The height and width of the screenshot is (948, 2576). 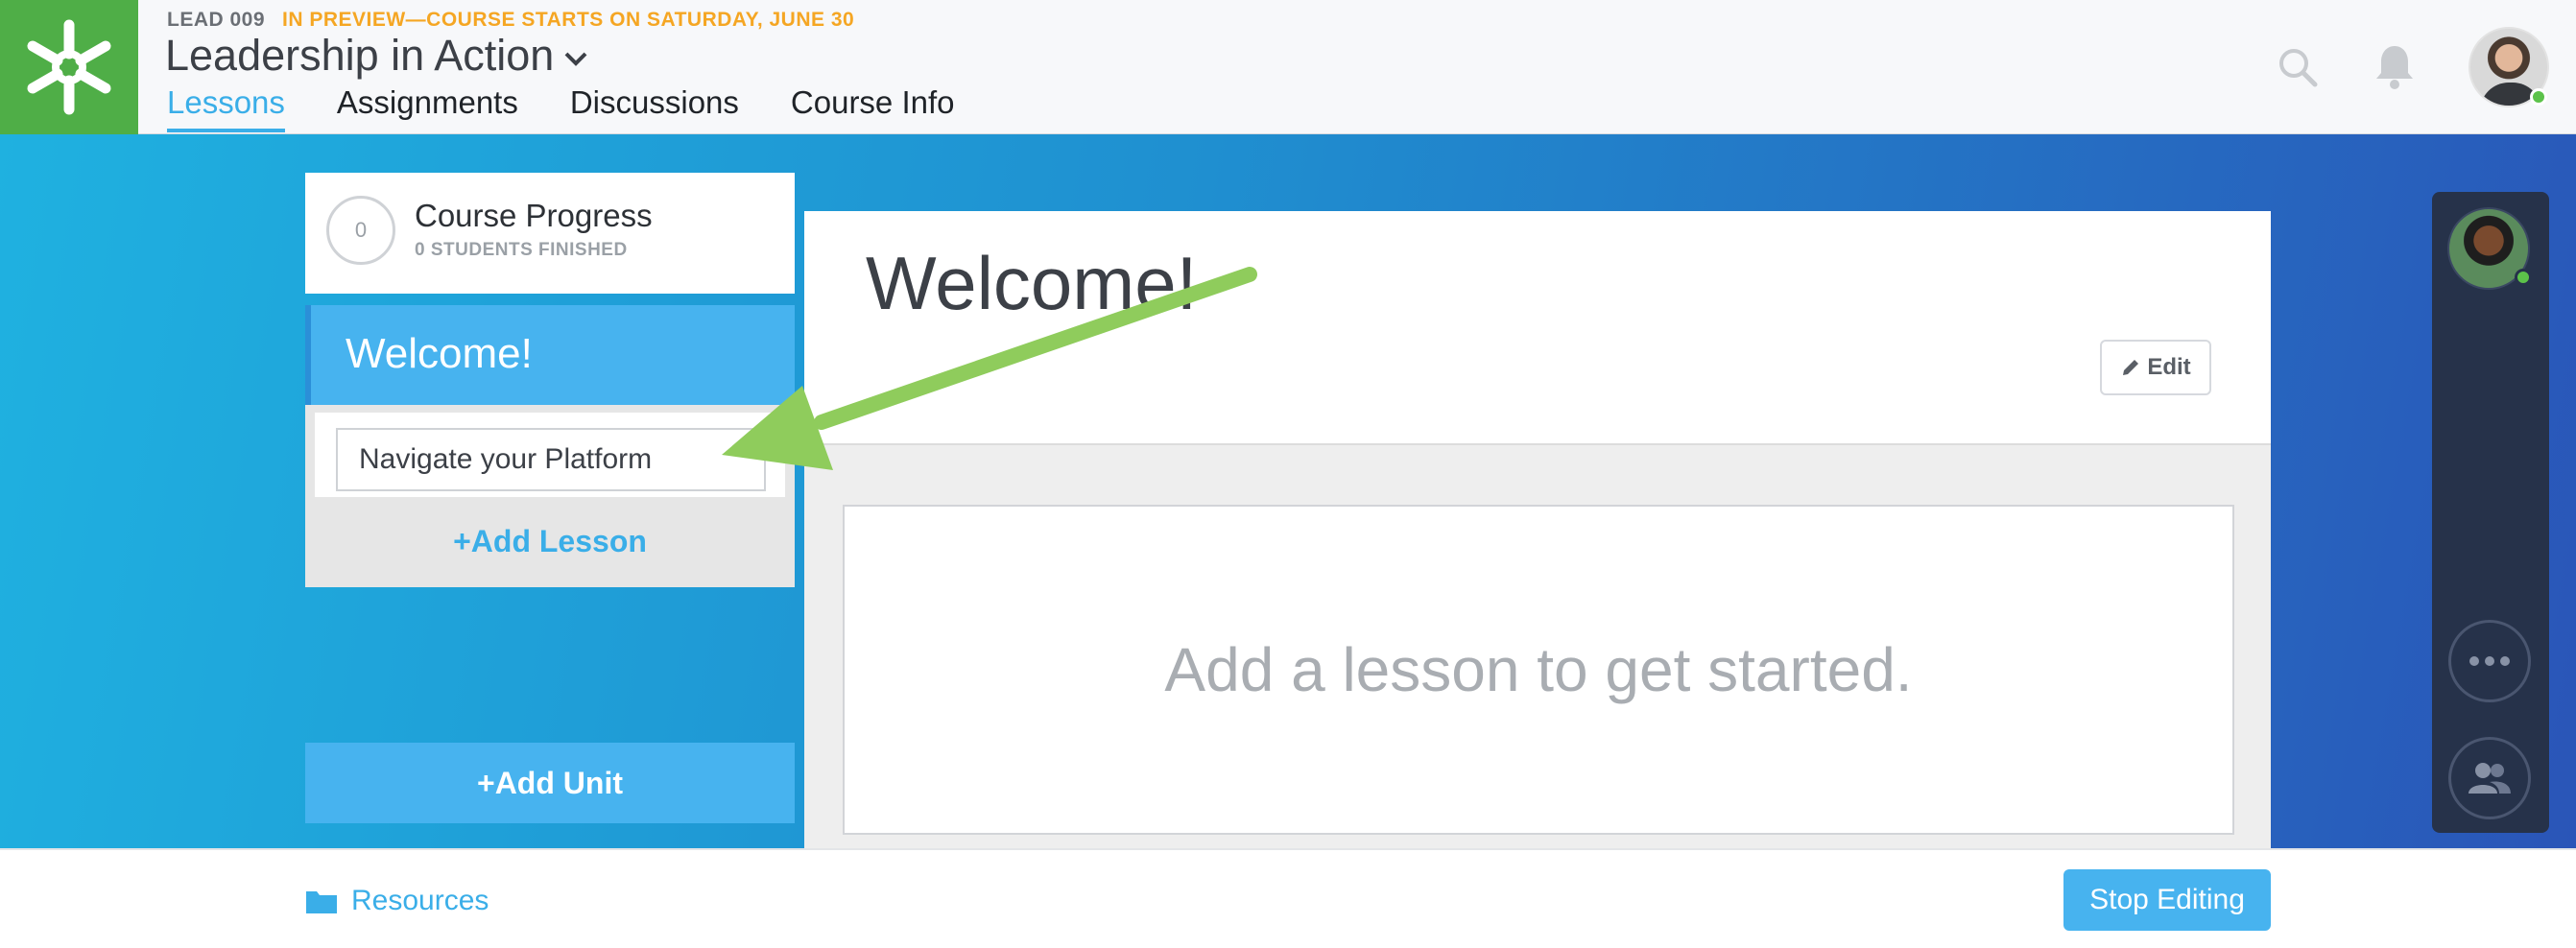 What do you see at coordinates (1288, 898) in the screenshot?
I see `bottom-bar: Resources Stop Editing` at bounding box center [1288, 898].